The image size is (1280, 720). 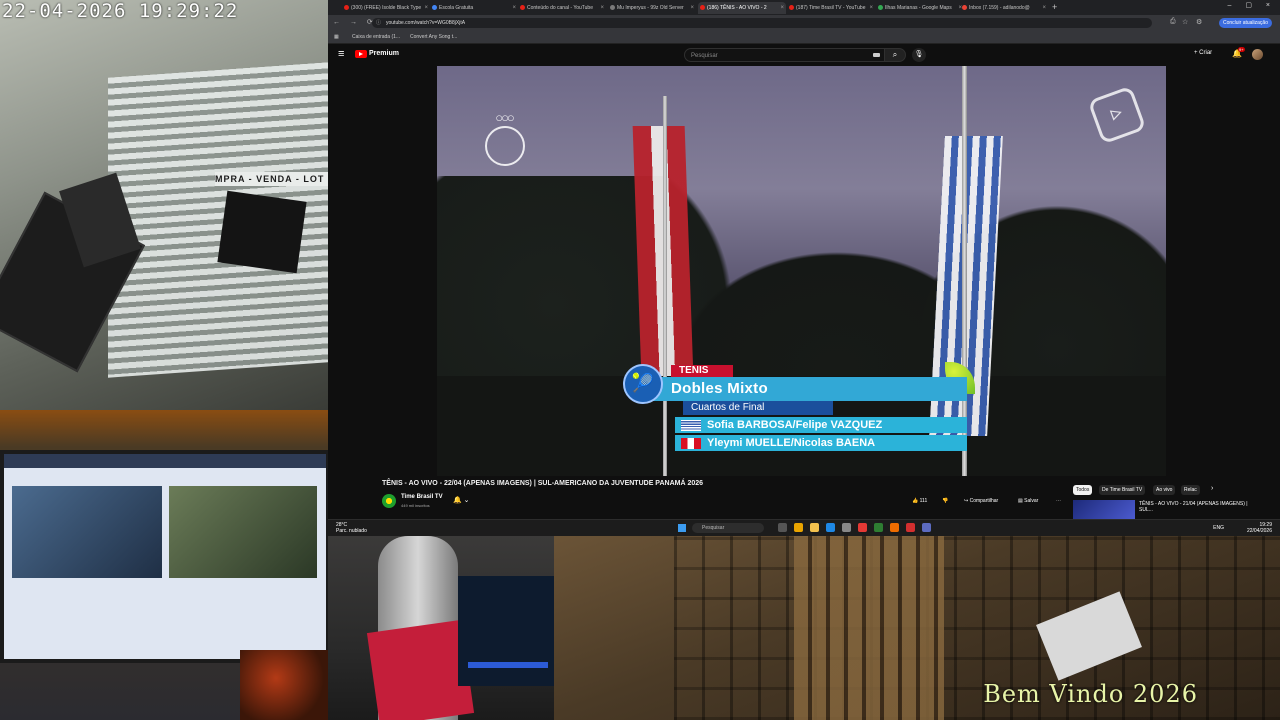 I want to click on youtube-logo-icon, so click(x=361, y=54).